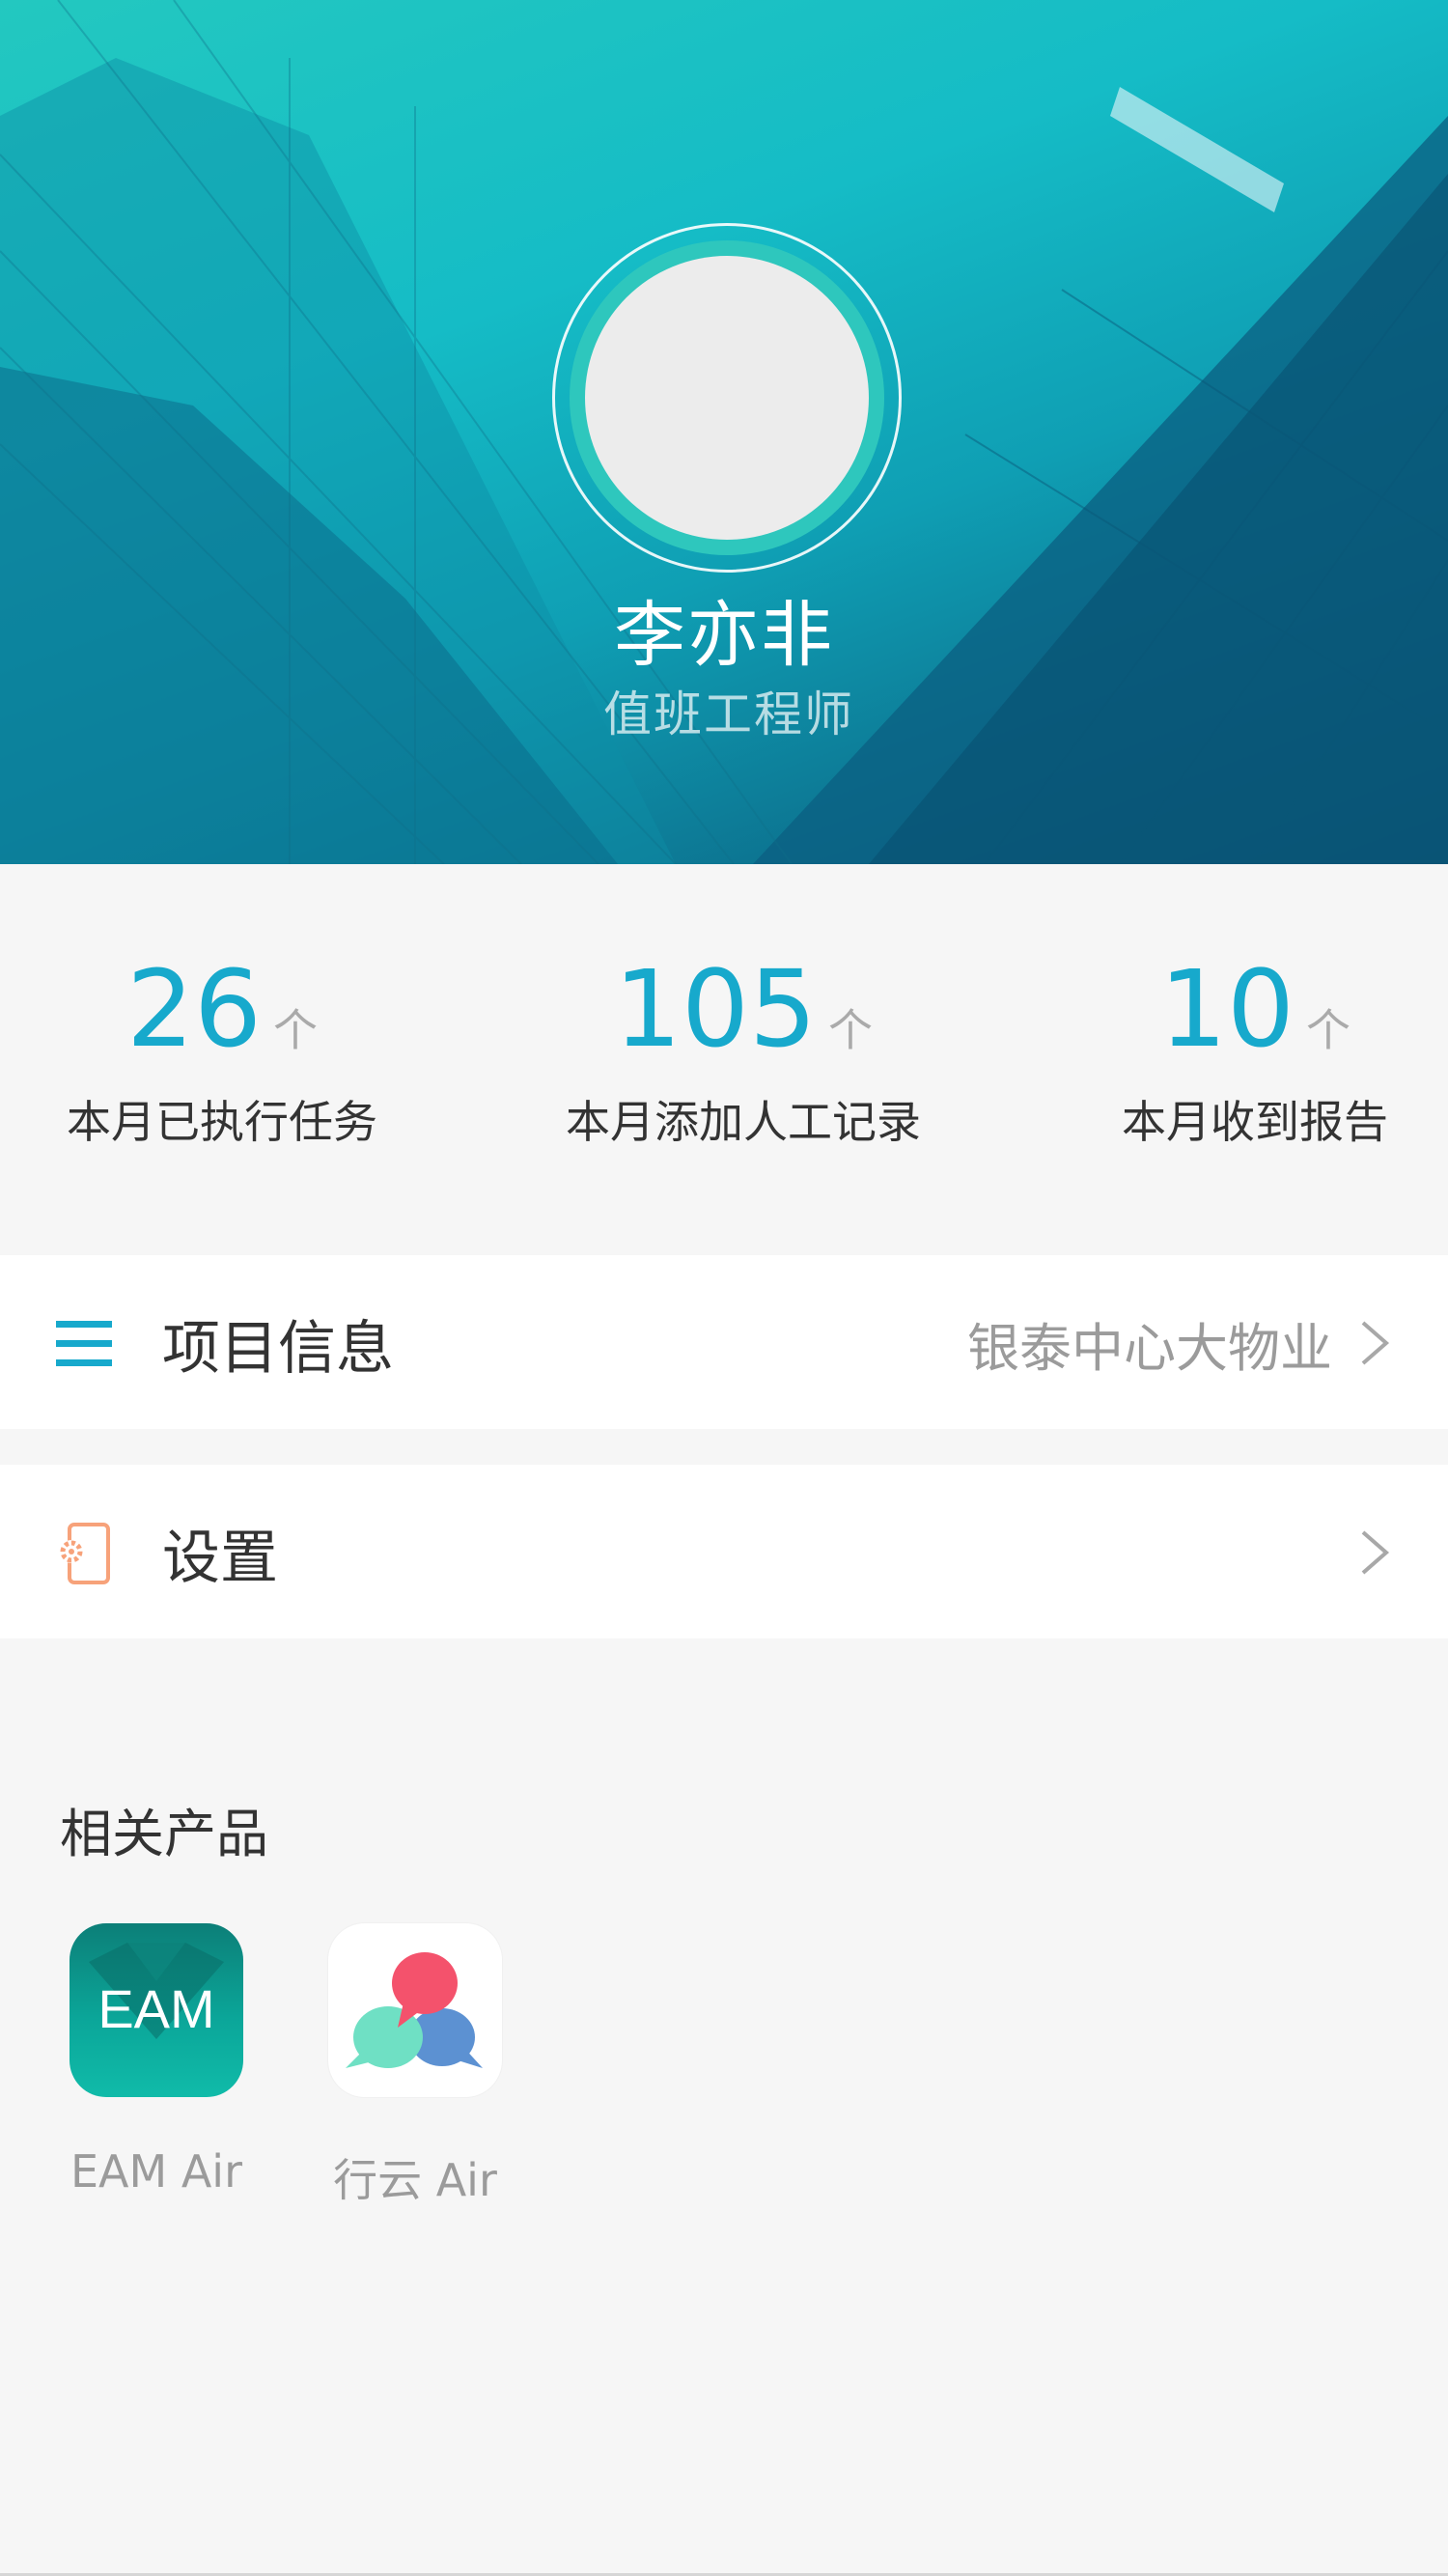 Image resolution: width=1448 pixels, height=2576 pixels. I want to click on product-label: EAM Air, so click(156, 2171).